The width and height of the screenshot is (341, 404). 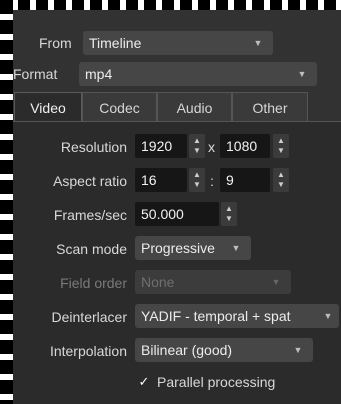 What do you see at coordinates (245, 146) in the screenshot?
I see `resolution-height-field: 1080` at bounding box center [245, 146].